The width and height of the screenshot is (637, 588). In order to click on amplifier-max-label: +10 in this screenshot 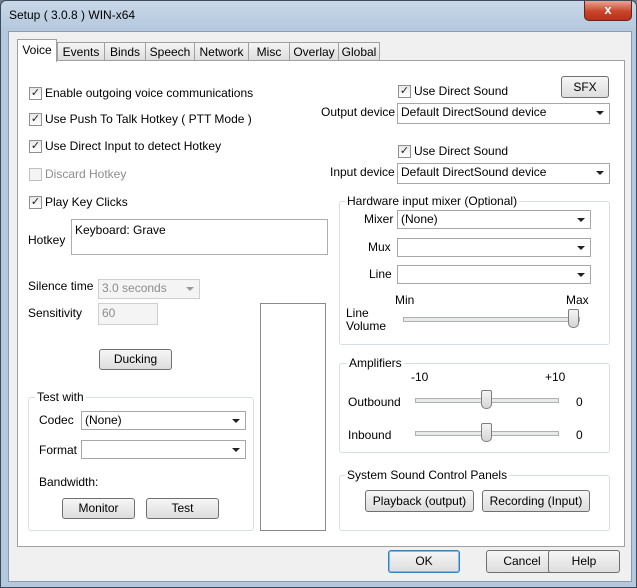, I will do `click(555, 377)`.